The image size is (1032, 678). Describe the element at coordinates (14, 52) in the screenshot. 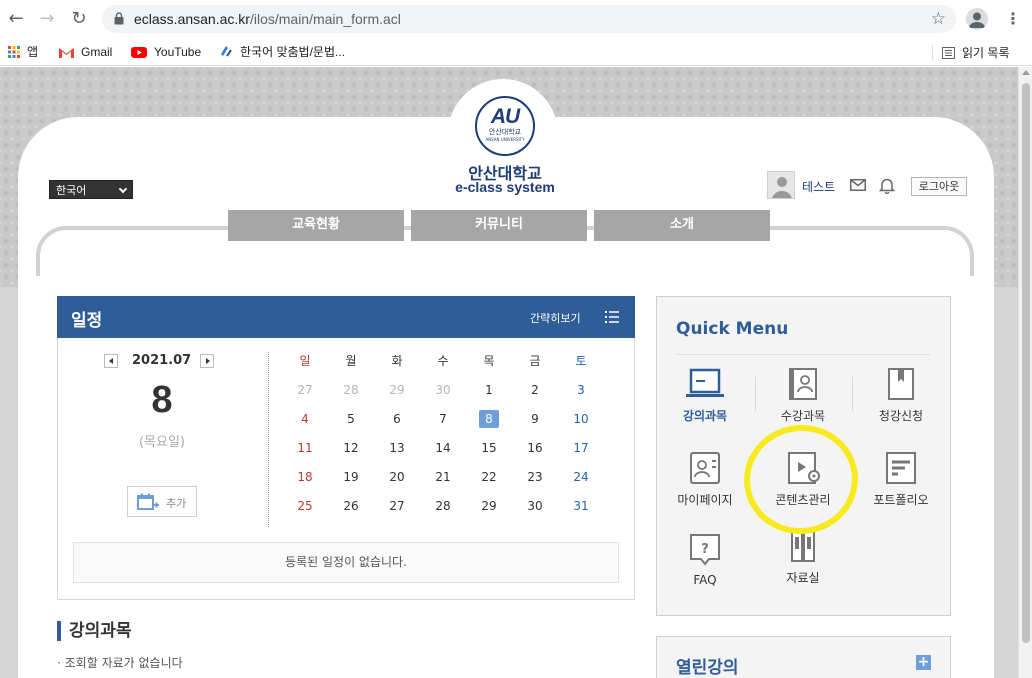

I see `apps-icon` at that location.